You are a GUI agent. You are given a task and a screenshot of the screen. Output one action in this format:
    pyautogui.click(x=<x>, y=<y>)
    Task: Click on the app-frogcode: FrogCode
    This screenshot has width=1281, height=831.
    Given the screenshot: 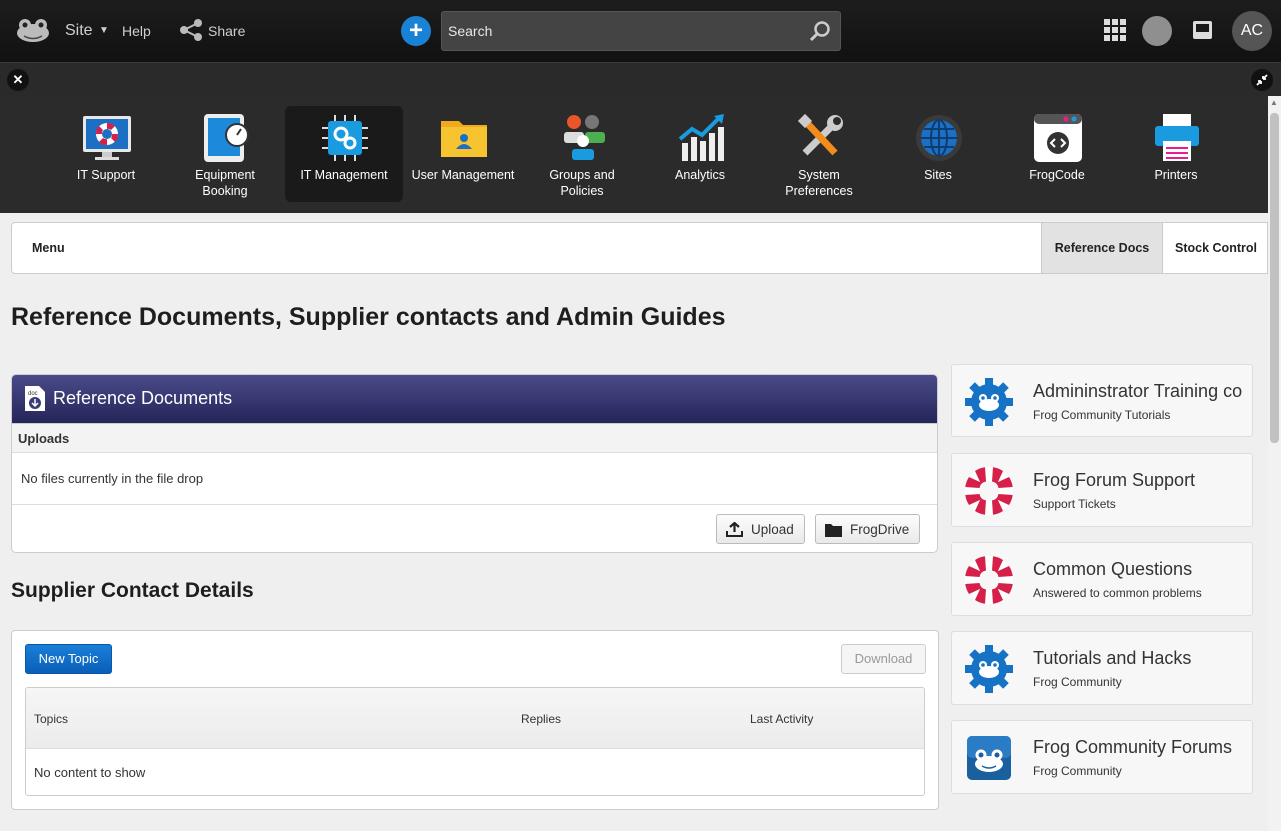 What is the action you would take?
    pyautogui.click(x=1057, y=154)
    